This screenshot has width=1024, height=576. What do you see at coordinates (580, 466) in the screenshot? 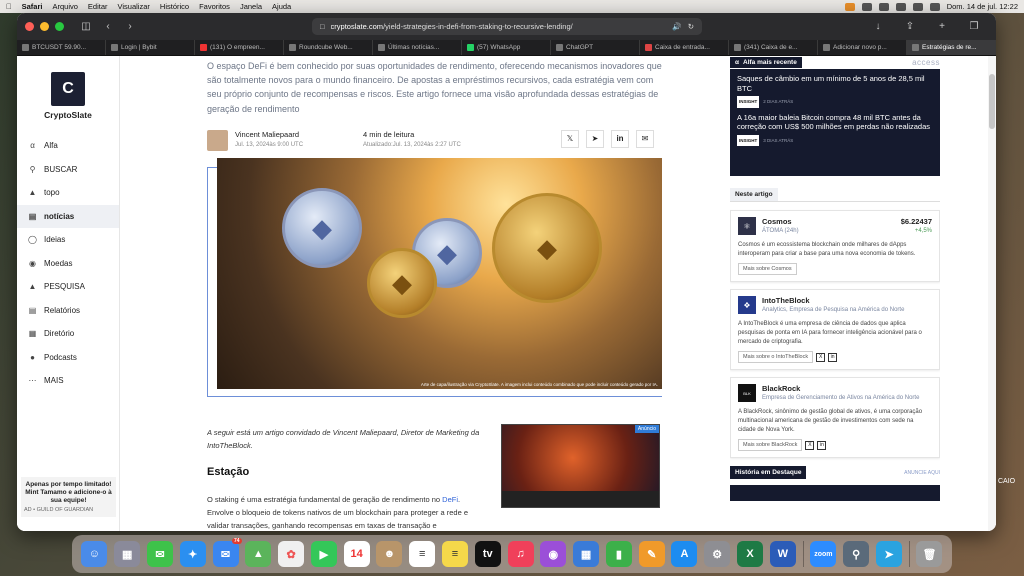
I see `game-ad-banner: Anúncio` at bounding box center [580, 466].